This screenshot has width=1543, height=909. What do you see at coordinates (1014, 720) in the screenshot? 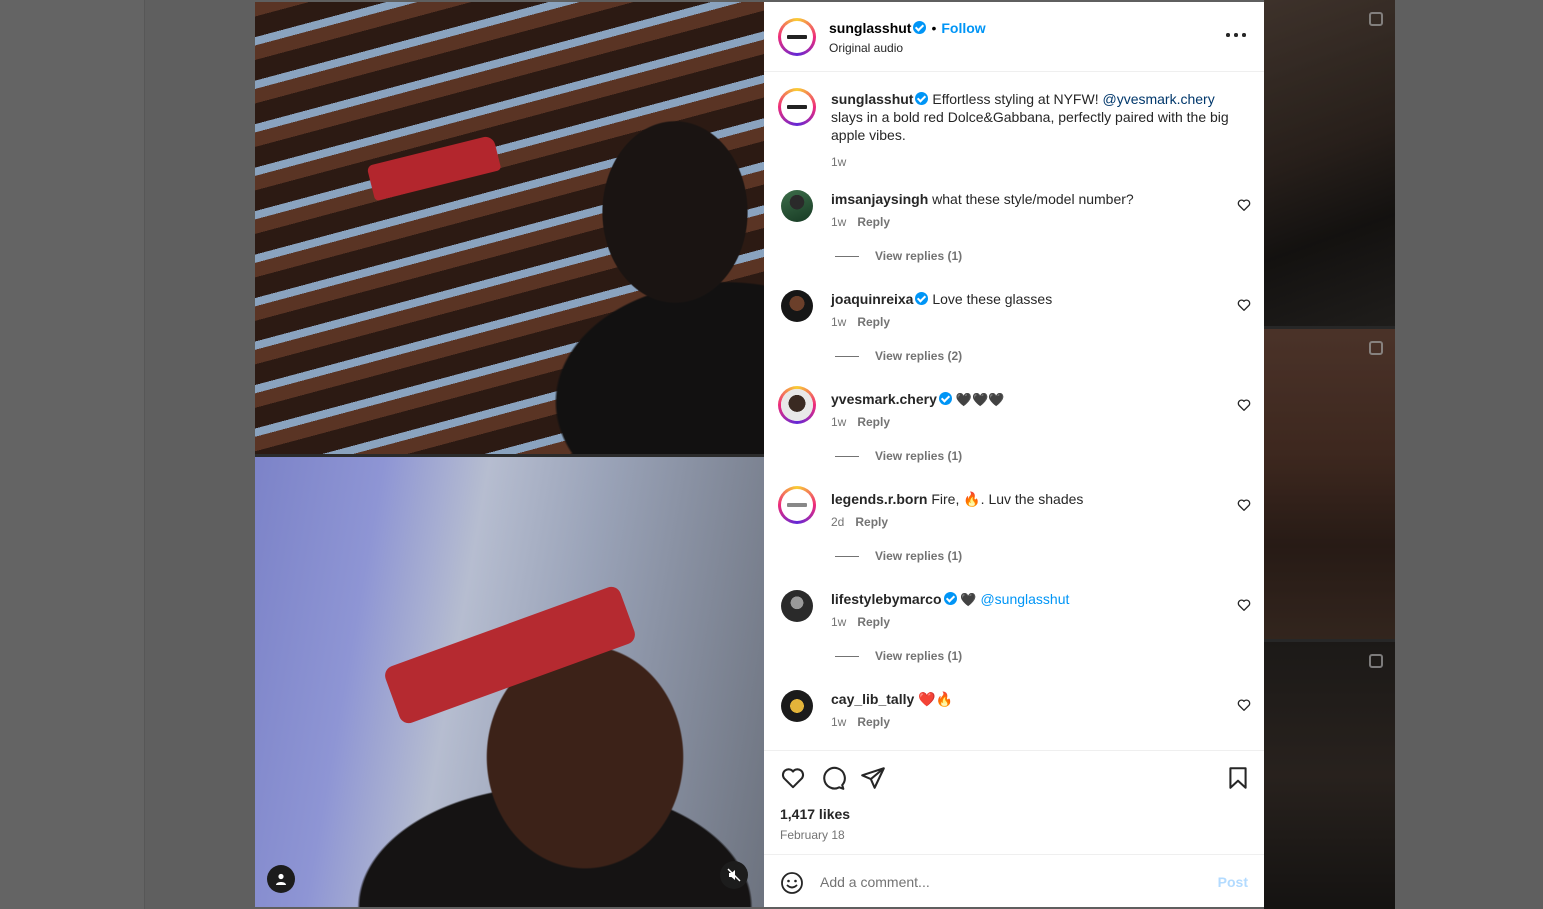
I see `comment-item: cay_lib_tally ❤️🔥 1w Reply` at bounding box center [1014, 720].